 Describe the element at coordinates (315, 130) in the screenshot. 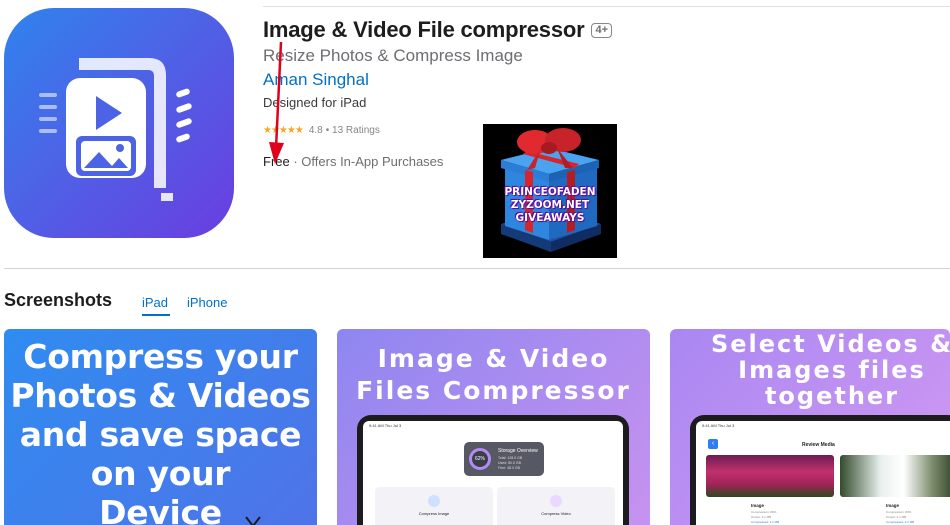

I see `rating-value: 4.8` at that location.